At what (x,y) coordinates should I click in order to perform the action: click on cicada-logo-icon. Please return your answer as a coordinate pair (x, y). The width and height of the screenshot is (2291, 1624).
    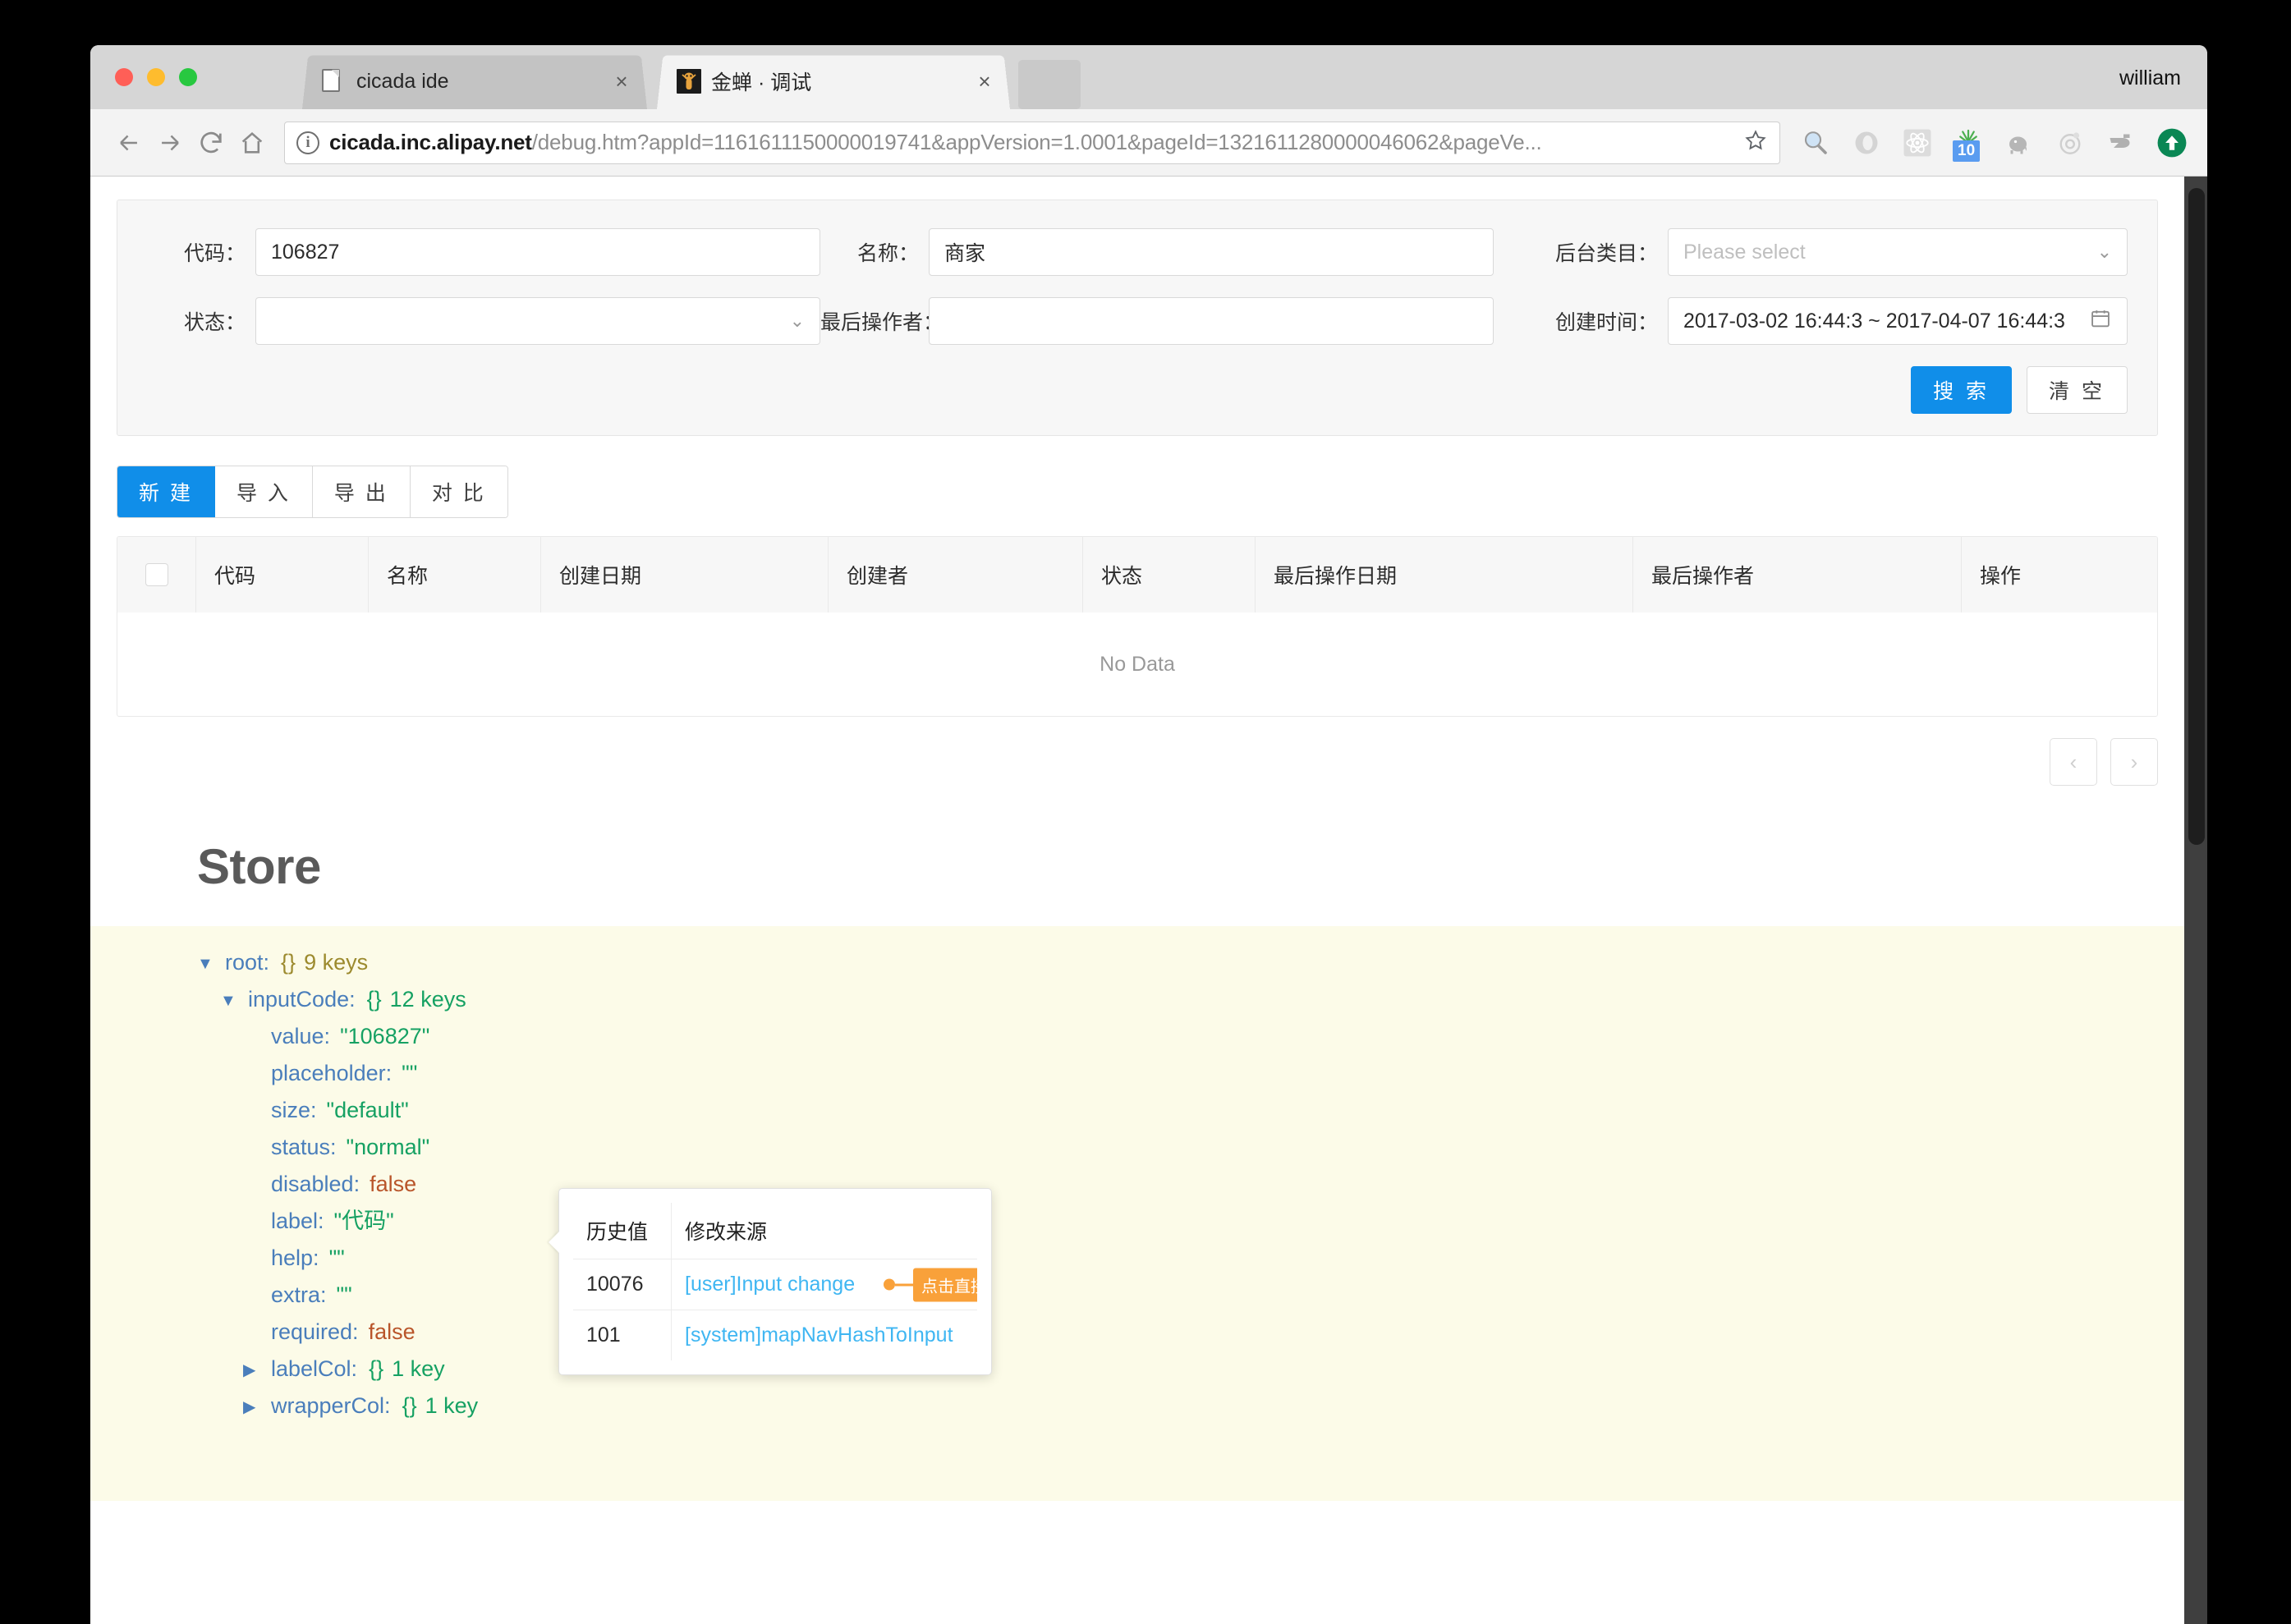
    Looking at the image, I should click on (689, 81).